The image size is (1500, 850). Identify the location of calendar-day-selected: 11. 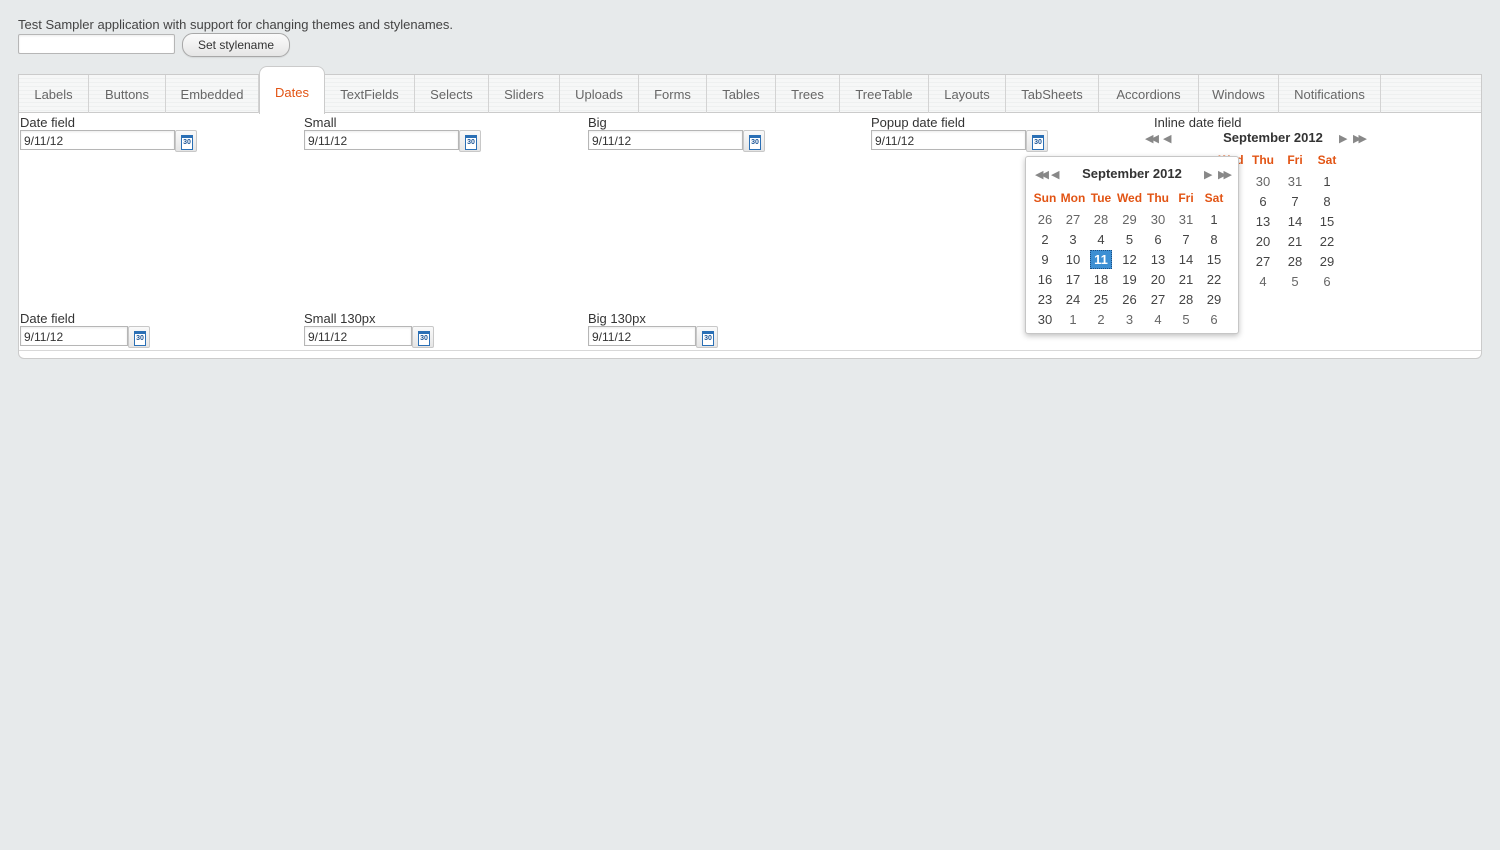
(1101, 259).